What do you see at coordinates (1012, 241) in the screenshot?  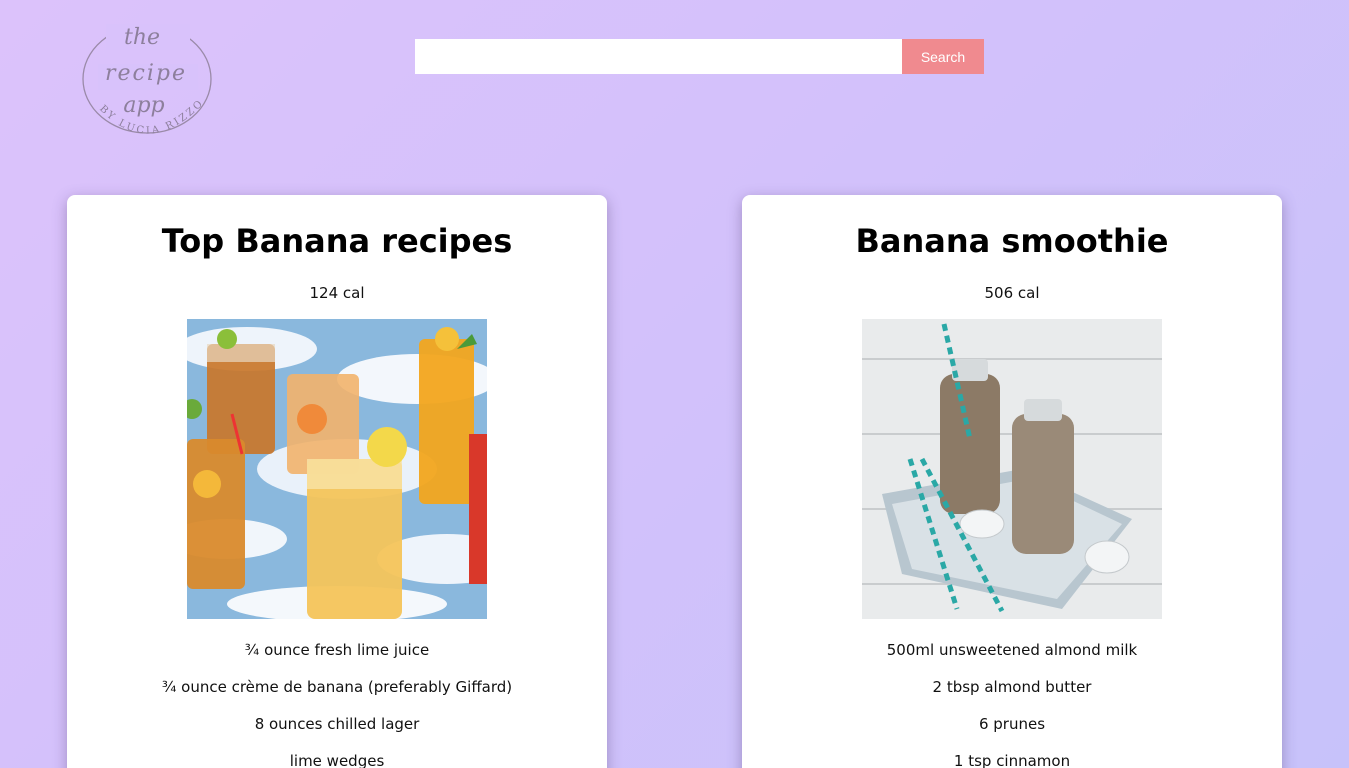 I see `recipe-title: Banana smoothie` at bounding box center [1012, 241].